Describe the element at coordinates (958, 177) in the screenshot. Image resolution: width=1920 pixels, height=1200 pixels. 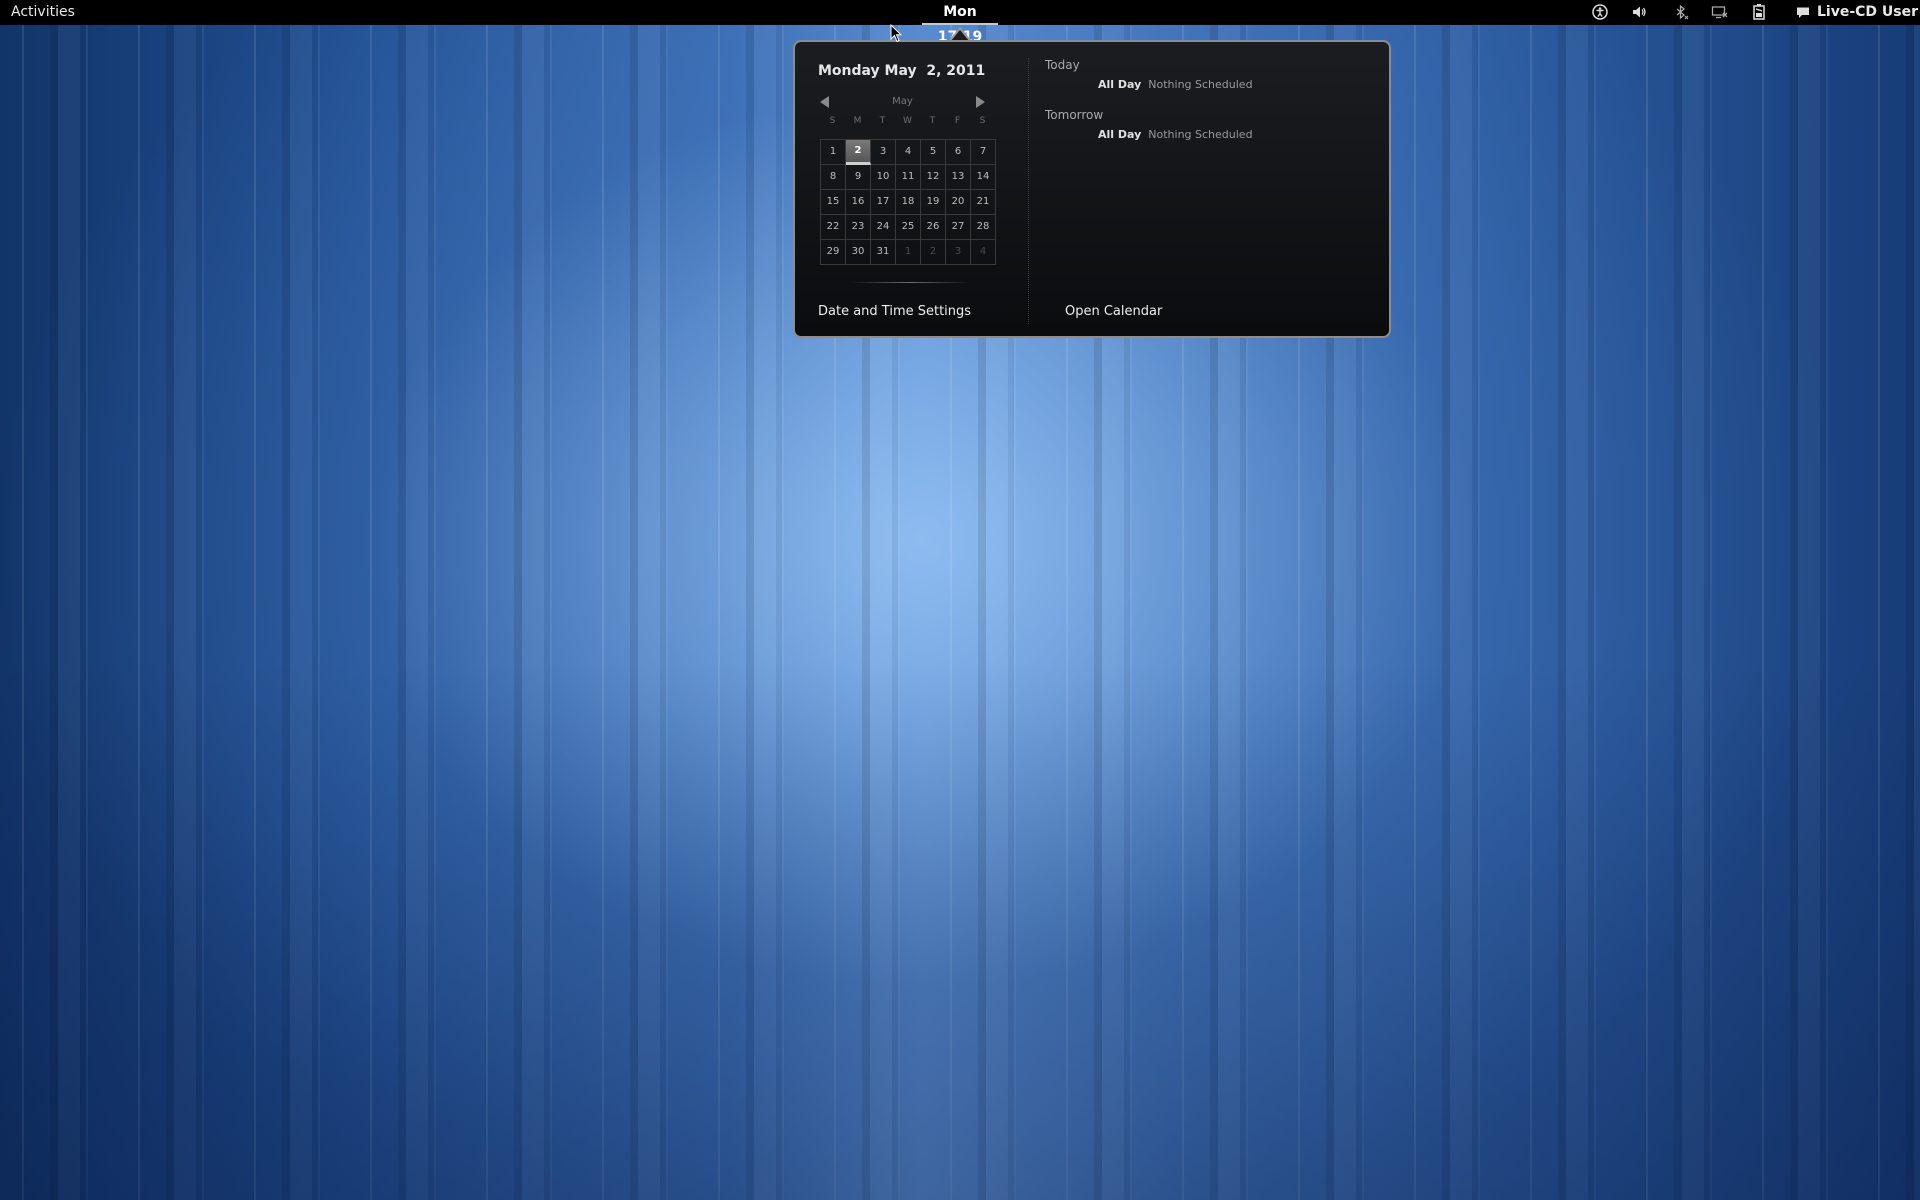
I see `calendar-day: 13` at that location.